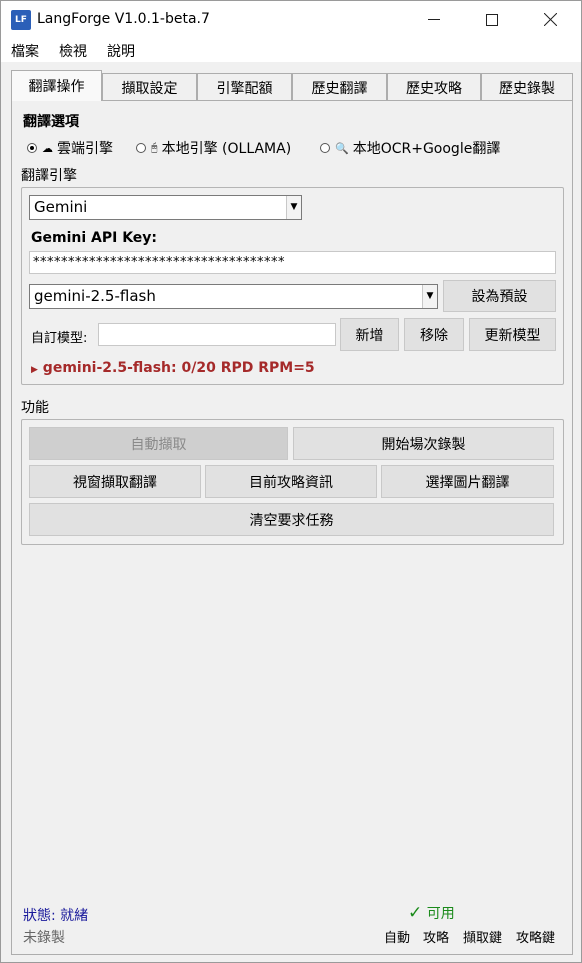  I want to click on provider-select: Gemini ▼, so click(165, 207).